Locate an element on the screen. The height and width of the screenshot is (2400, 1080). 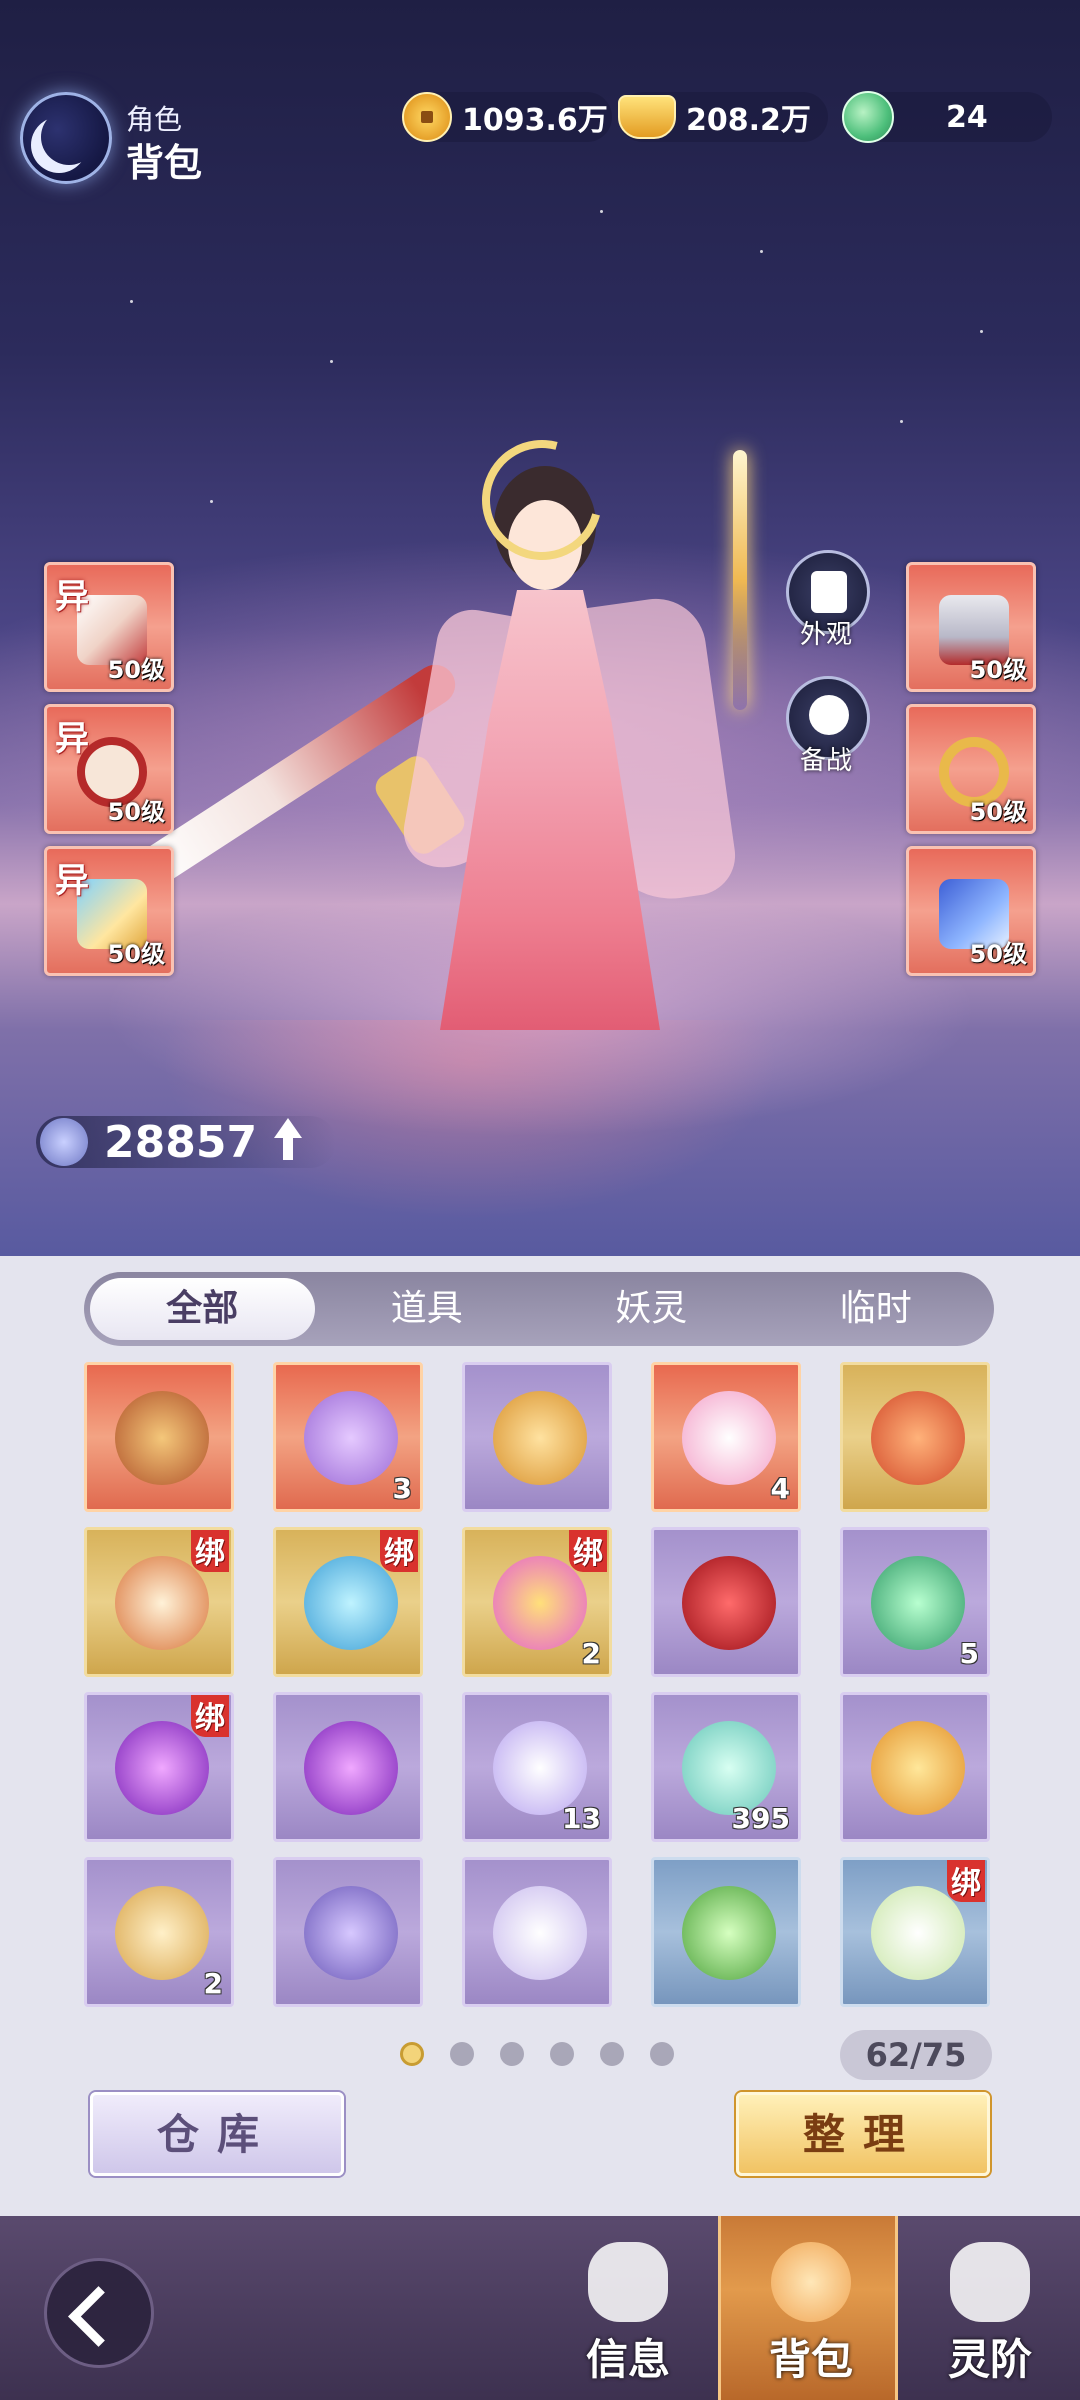
appearance-label: 外观 is located at coordinates (826, 635).